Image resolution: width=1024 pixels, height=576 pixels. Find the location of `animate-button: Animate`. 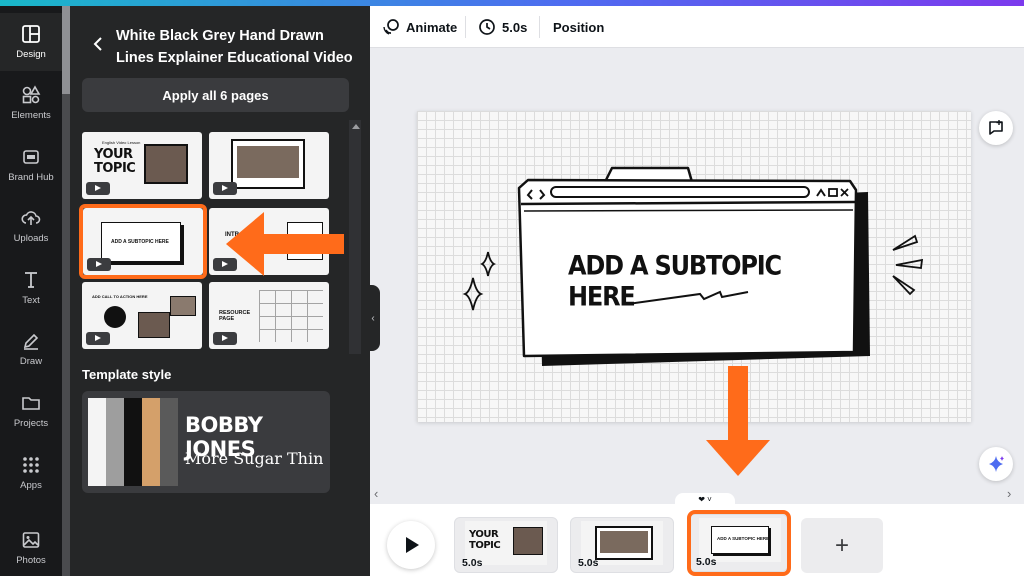

animate-button: Animate is located at coordinates (419, 27).